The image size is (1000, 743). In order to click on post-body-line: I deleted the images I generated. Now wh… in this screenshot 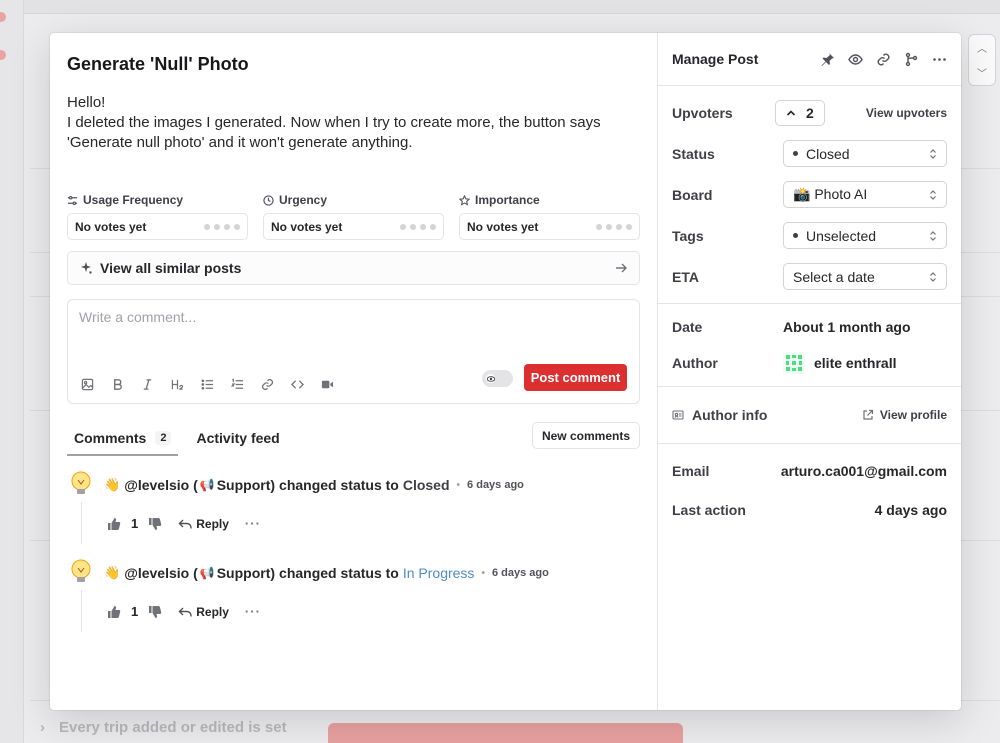, I will do `click(334, 132)`.